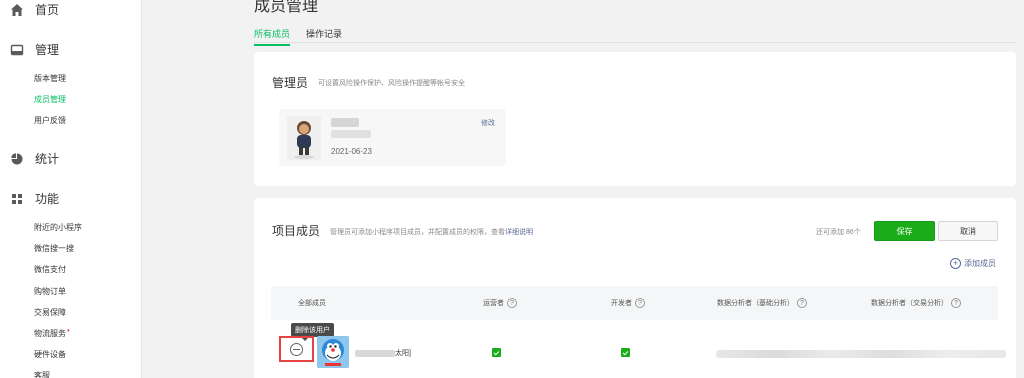  I want to click on sidebar-item-guarantee: 交易保障, so click(50, 312).